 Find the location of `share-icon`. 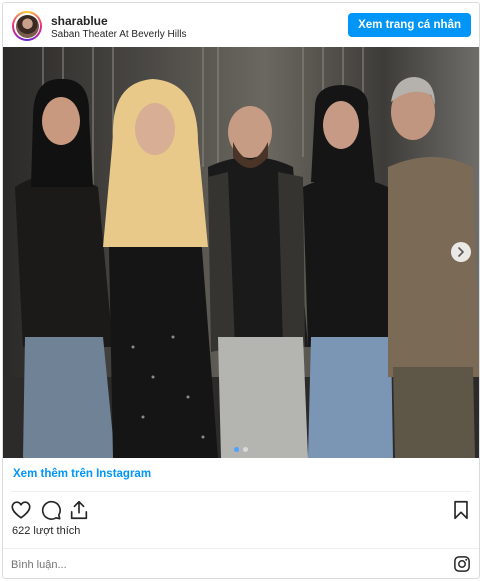

share-icon is located at coordinates (79, 510).